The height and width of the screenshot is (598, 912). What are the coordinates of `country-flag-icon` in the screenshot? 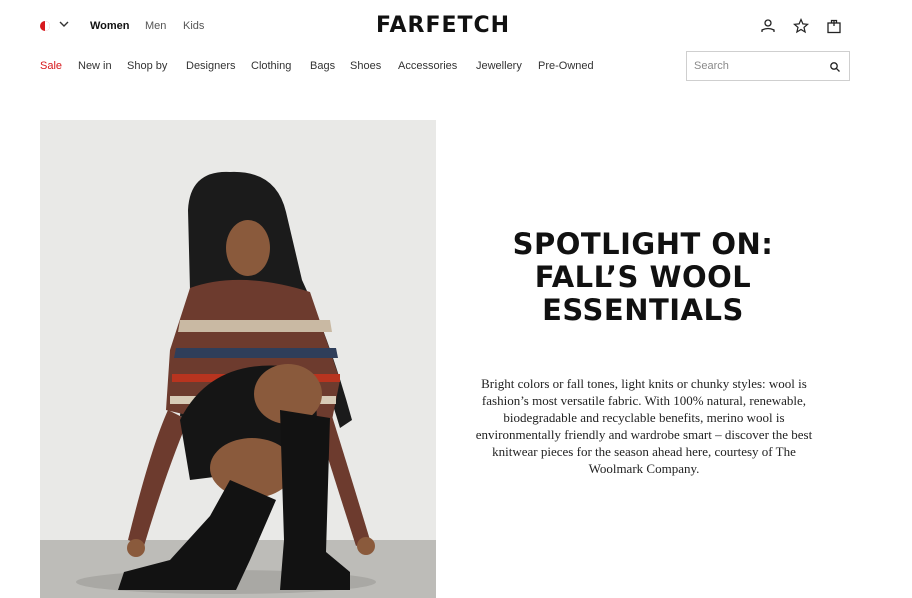 It's located at (45, 26).